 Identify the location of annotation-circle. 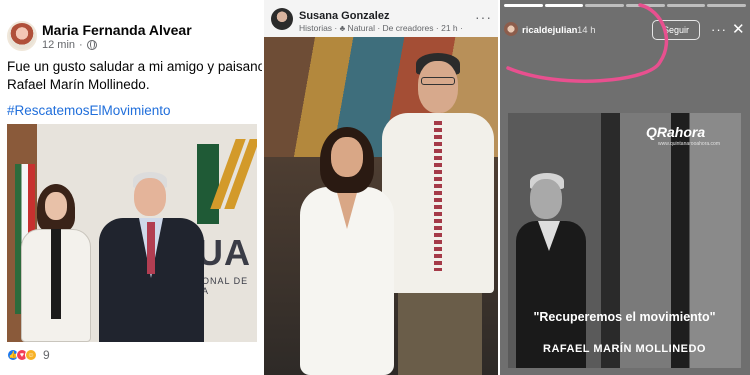
(587, 43).